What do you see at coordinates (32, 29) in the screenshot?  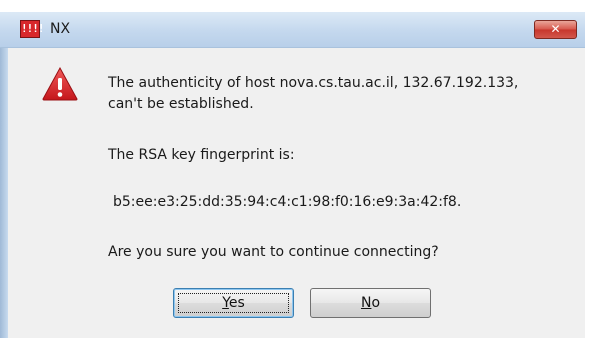 I see `nx-app-icon: !!!!` at bounding box center [32, 29].